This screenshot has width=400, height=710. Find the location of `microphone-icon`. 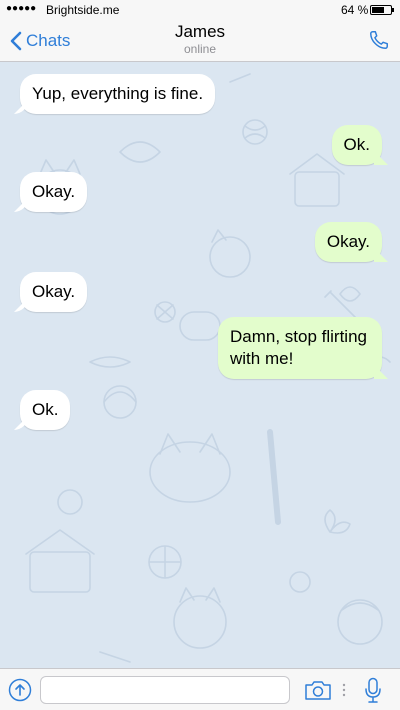

microphone-icon is located at coordinates (373, 690).